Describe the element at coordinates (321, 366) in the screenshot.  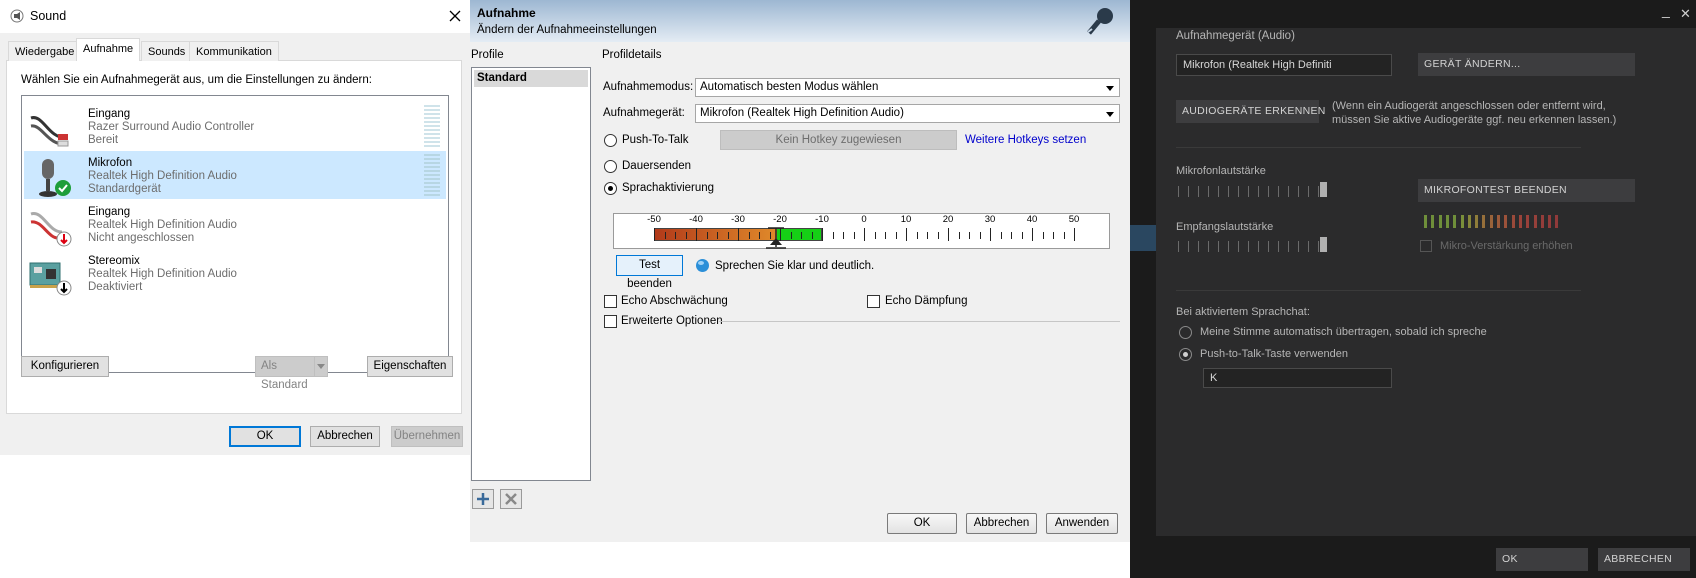
I see `chevron-down-icon` at that location.